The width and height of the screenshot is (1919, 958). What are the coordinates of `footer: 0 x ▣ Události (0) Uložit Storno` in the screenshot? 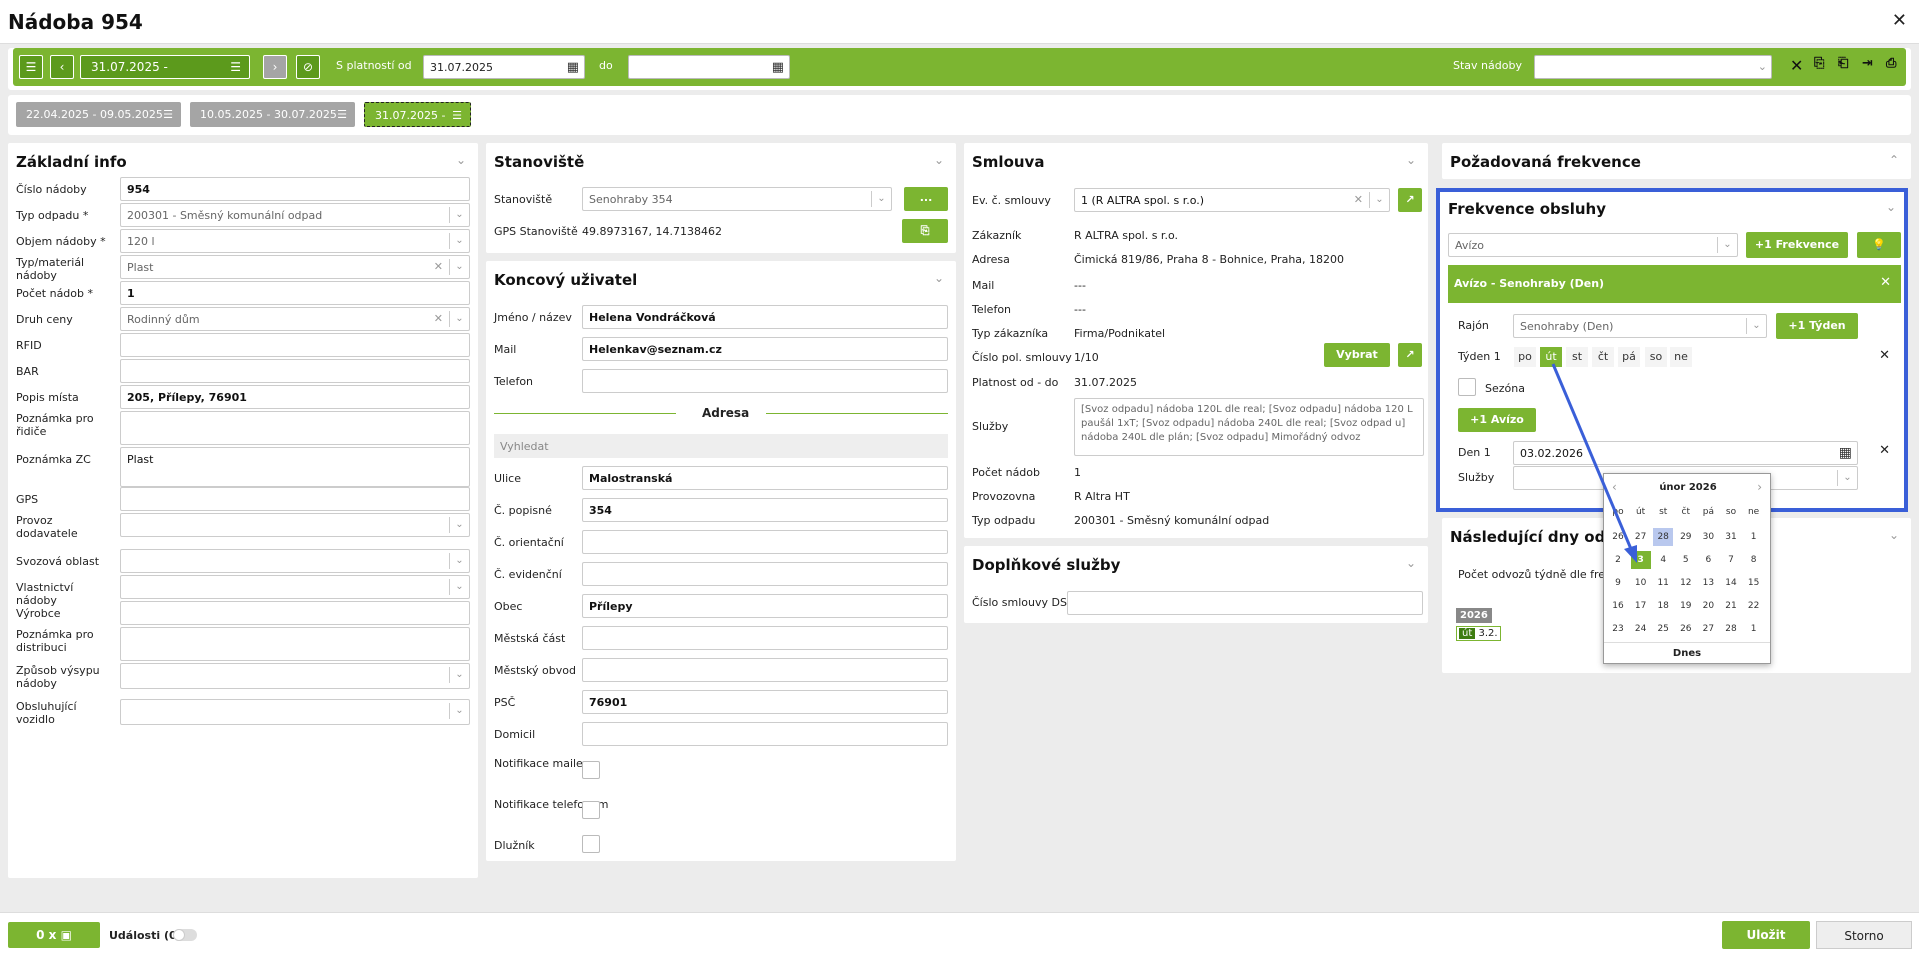 It's located at (959, 935).